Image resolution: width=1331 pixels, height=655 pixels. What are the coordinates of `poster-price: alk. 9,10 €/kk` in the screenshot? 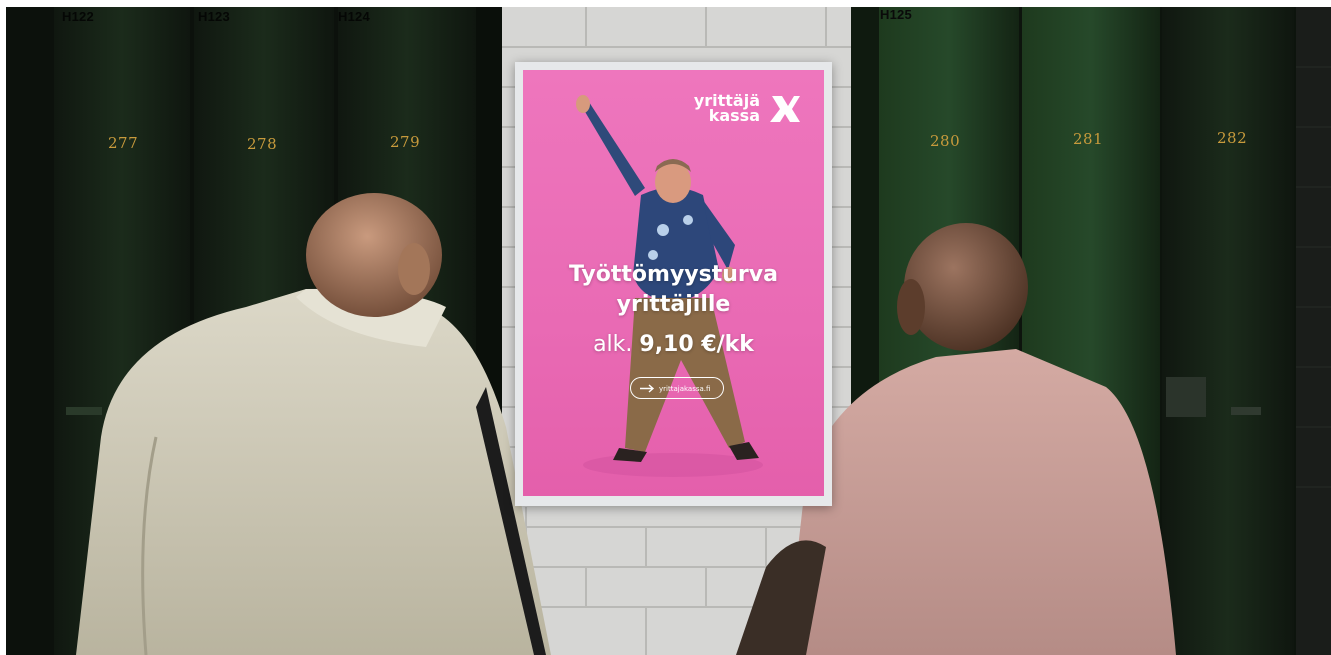 It's located at (673, 344).